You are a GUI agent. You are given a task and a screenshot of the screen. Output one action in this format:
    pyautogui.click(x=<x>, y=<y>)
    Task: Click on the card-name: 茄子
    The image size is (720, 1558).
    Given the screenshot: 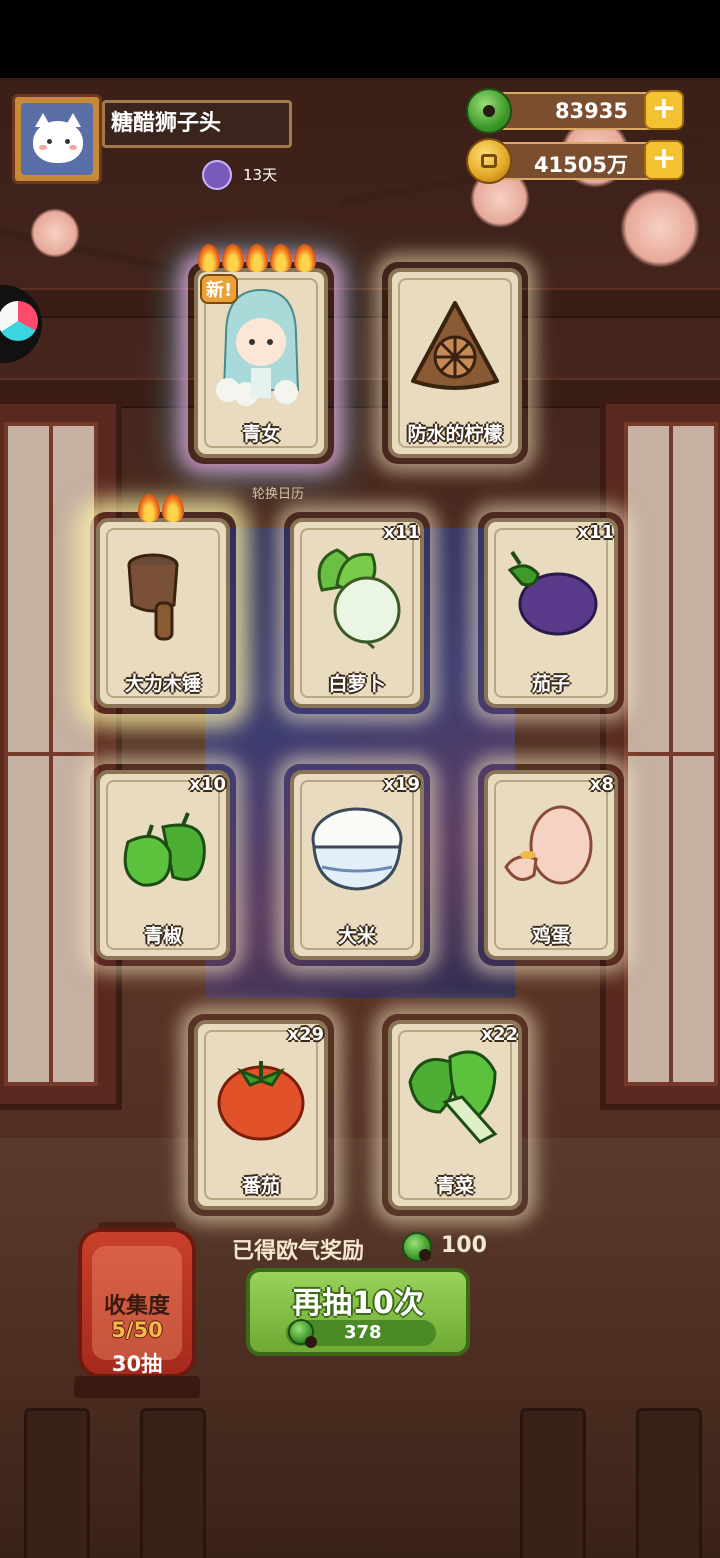 What is the action you would take?
    pyautogui.click(x=550, y=684)
    